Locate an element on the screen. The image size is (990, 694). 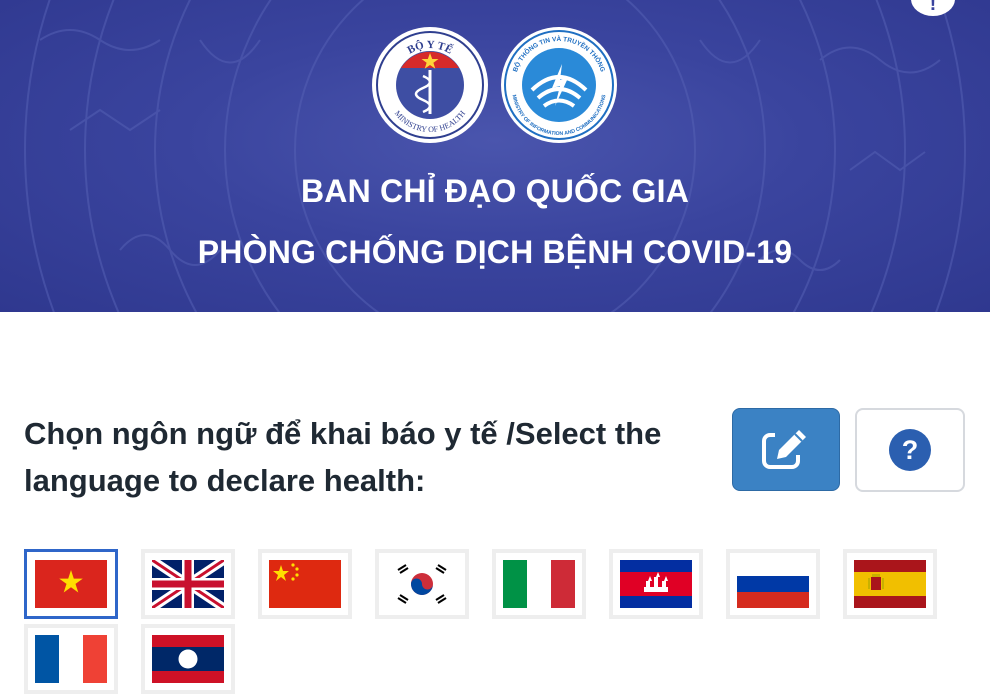
language-khmer is located at coordinates (656, 584).